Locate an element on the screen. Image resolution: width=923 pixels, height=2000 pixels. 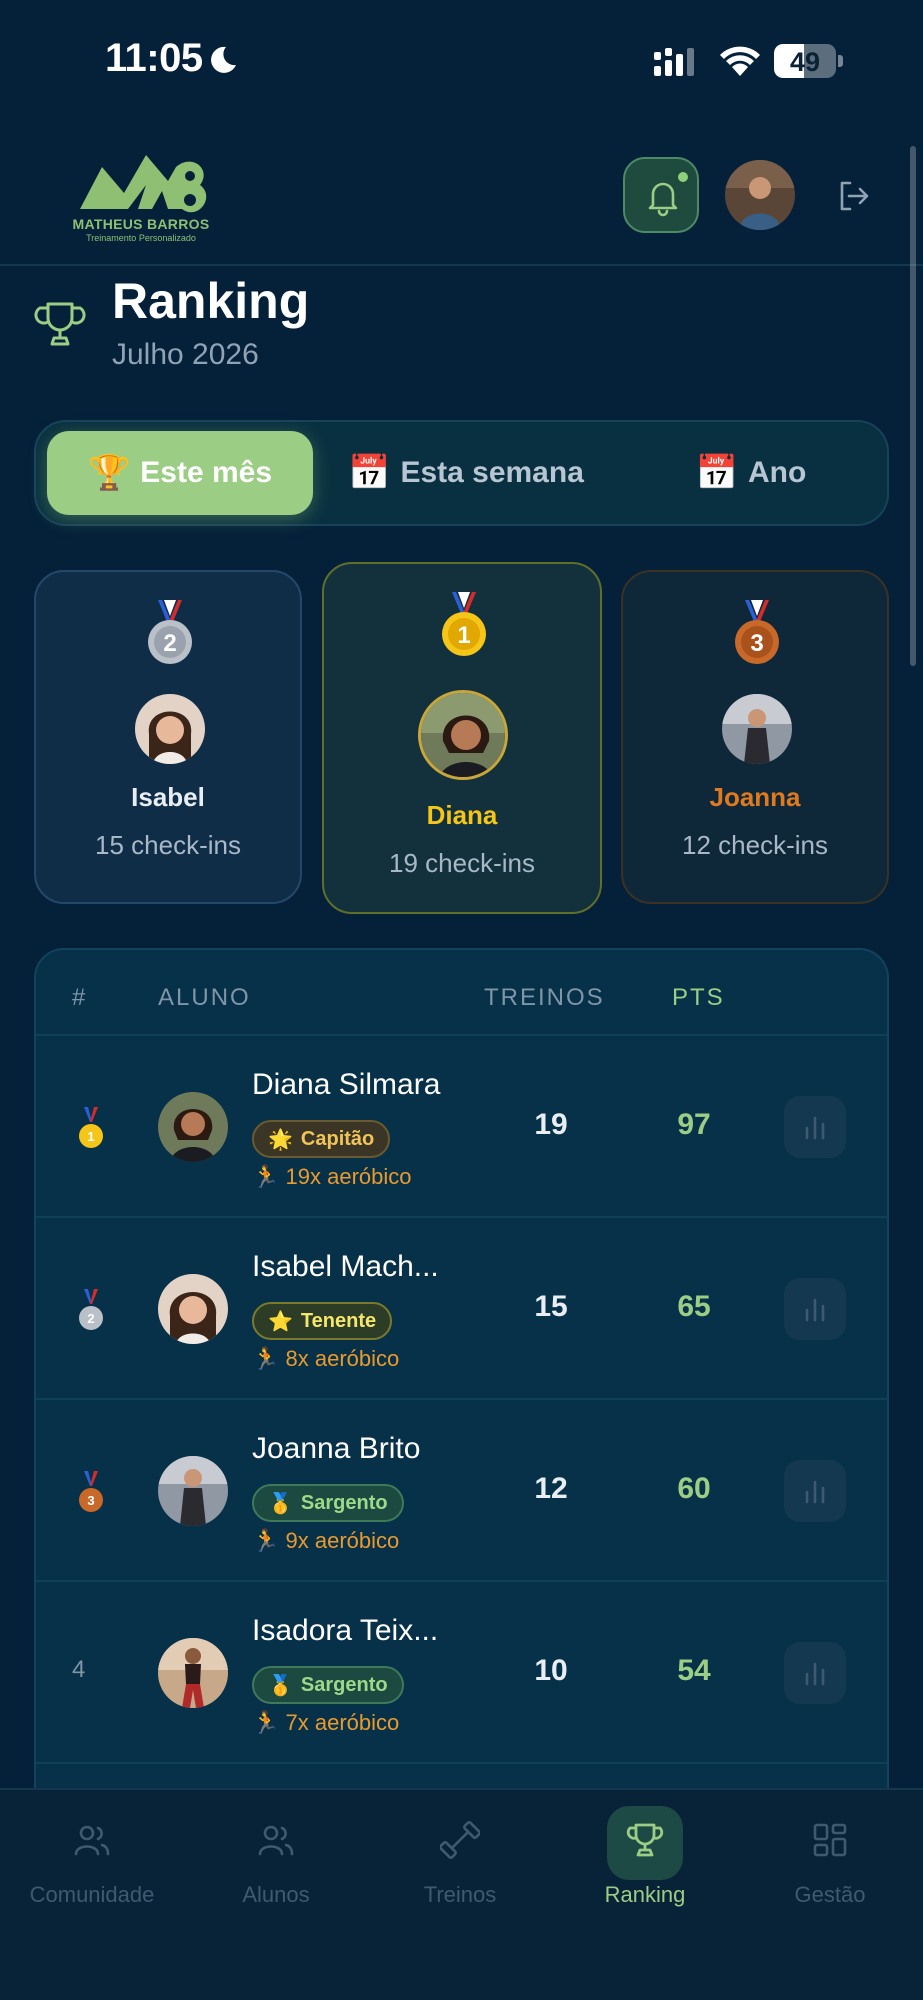
nav-label: Treinos is located at coordinates (460, 1894).